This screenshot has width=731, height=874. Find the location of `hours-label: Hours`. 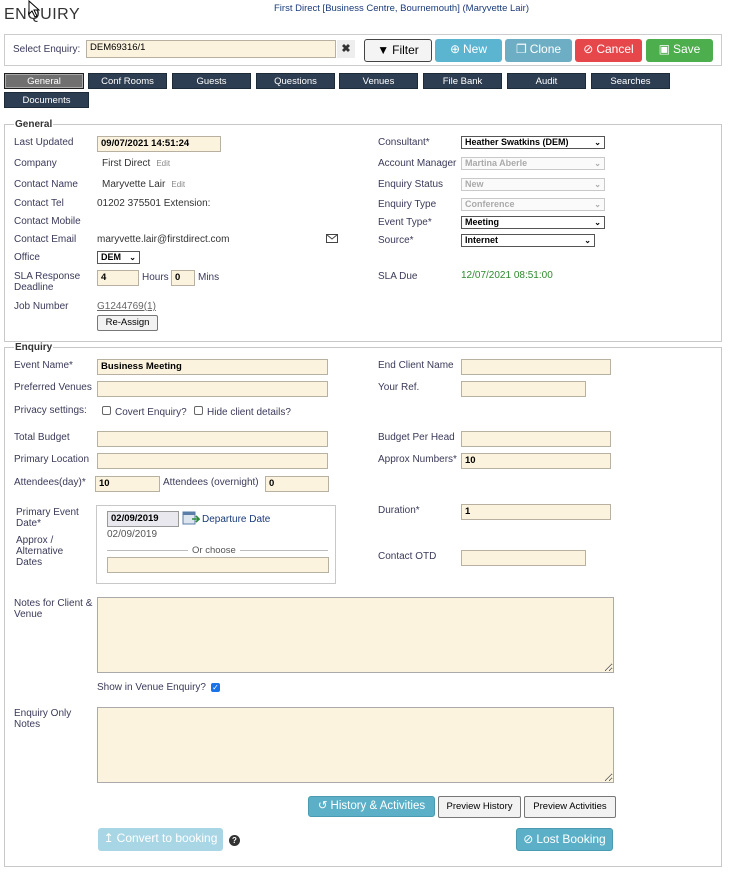

hours-label: Hours is located at coordinates (155, 277).